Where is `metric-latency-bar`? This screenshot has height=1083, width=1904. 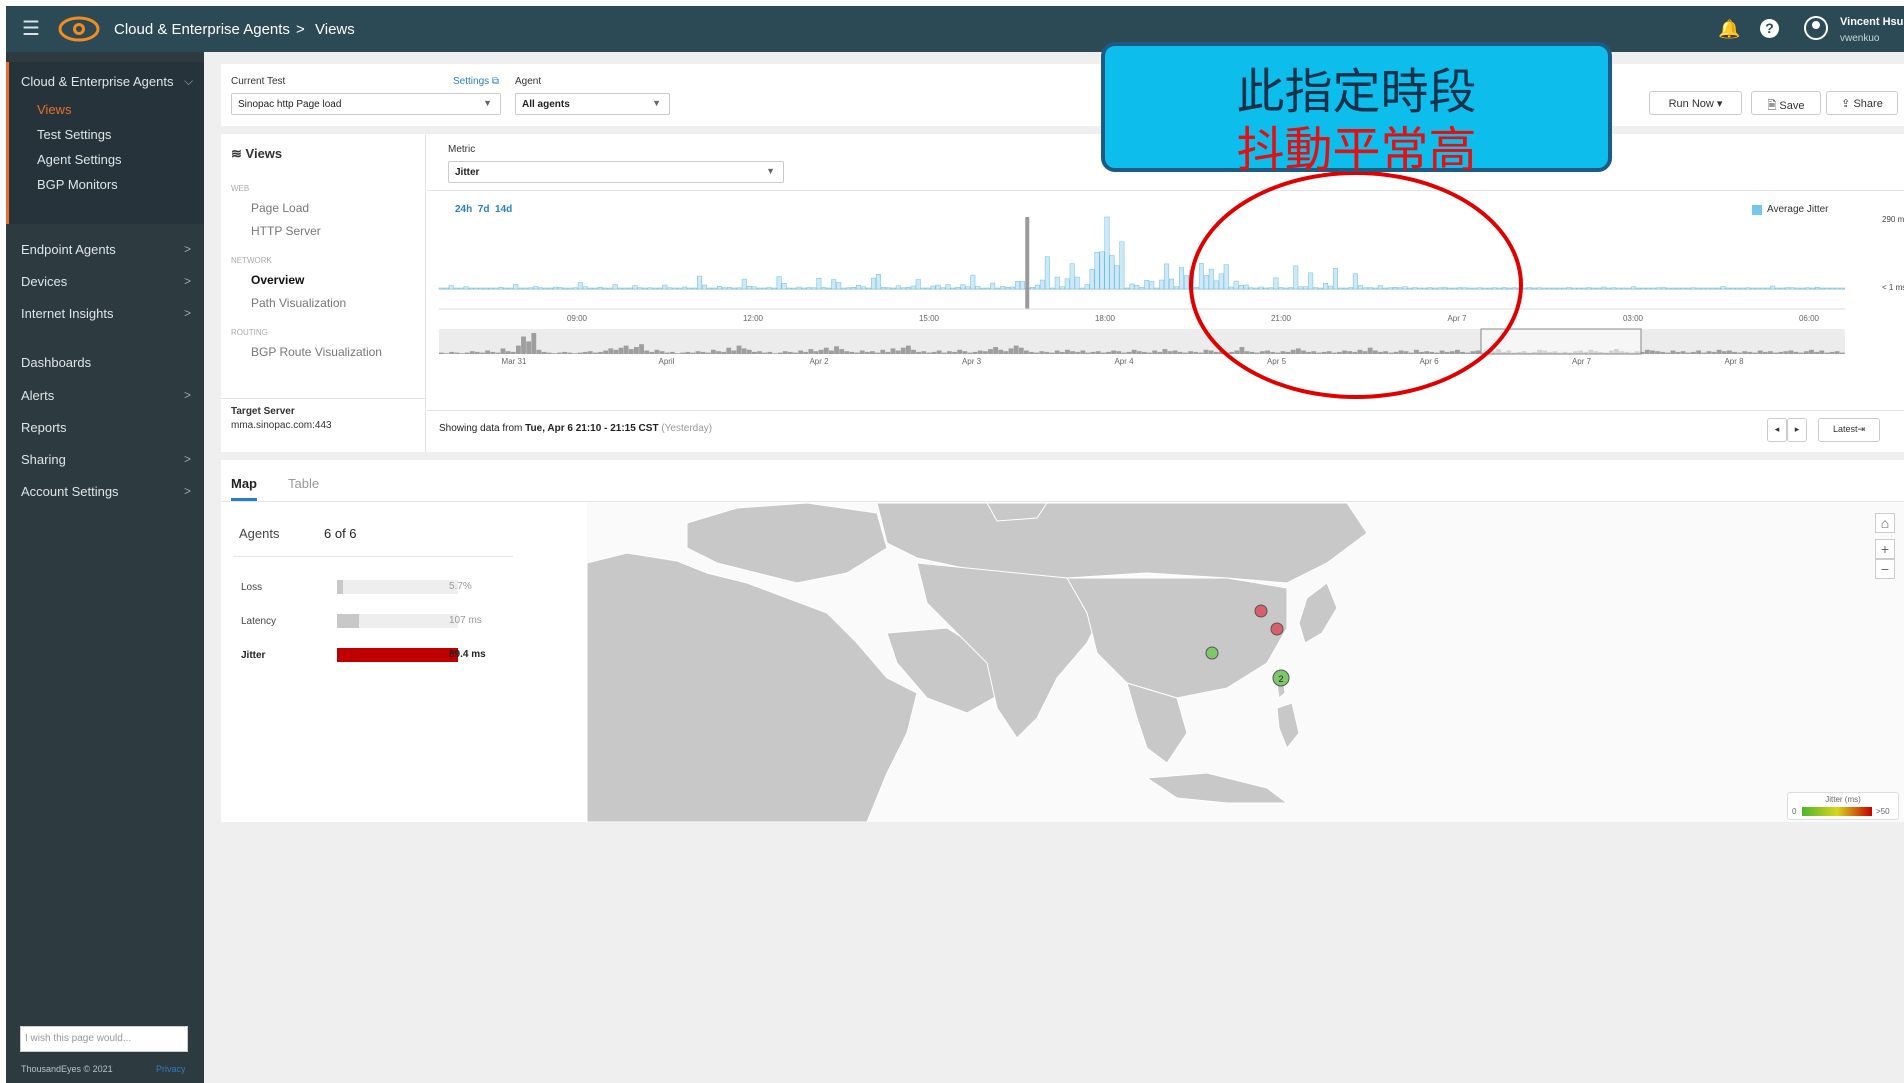
metric-latency-bar is located at coordinates (397, 621).